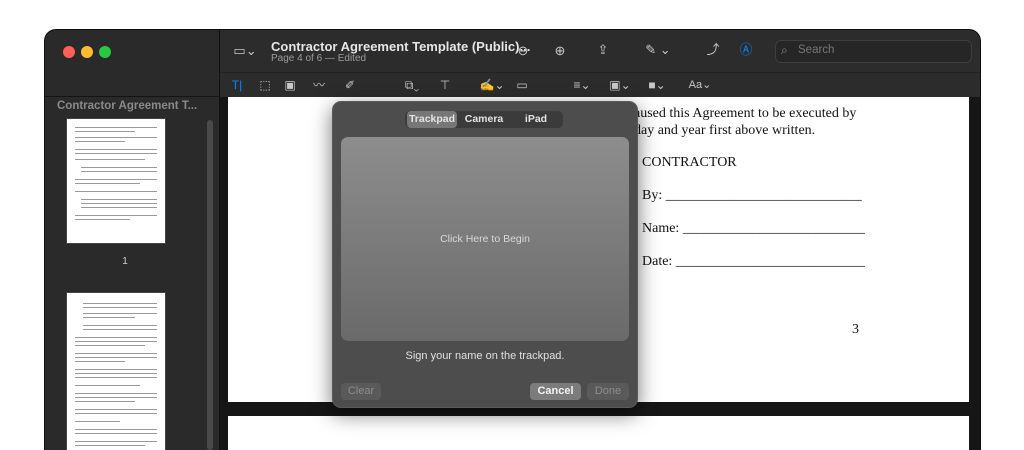 Image resolution: width=1024 pixels, height=450 pixels. I want to click on zoom-window-button, so click(105, 52).